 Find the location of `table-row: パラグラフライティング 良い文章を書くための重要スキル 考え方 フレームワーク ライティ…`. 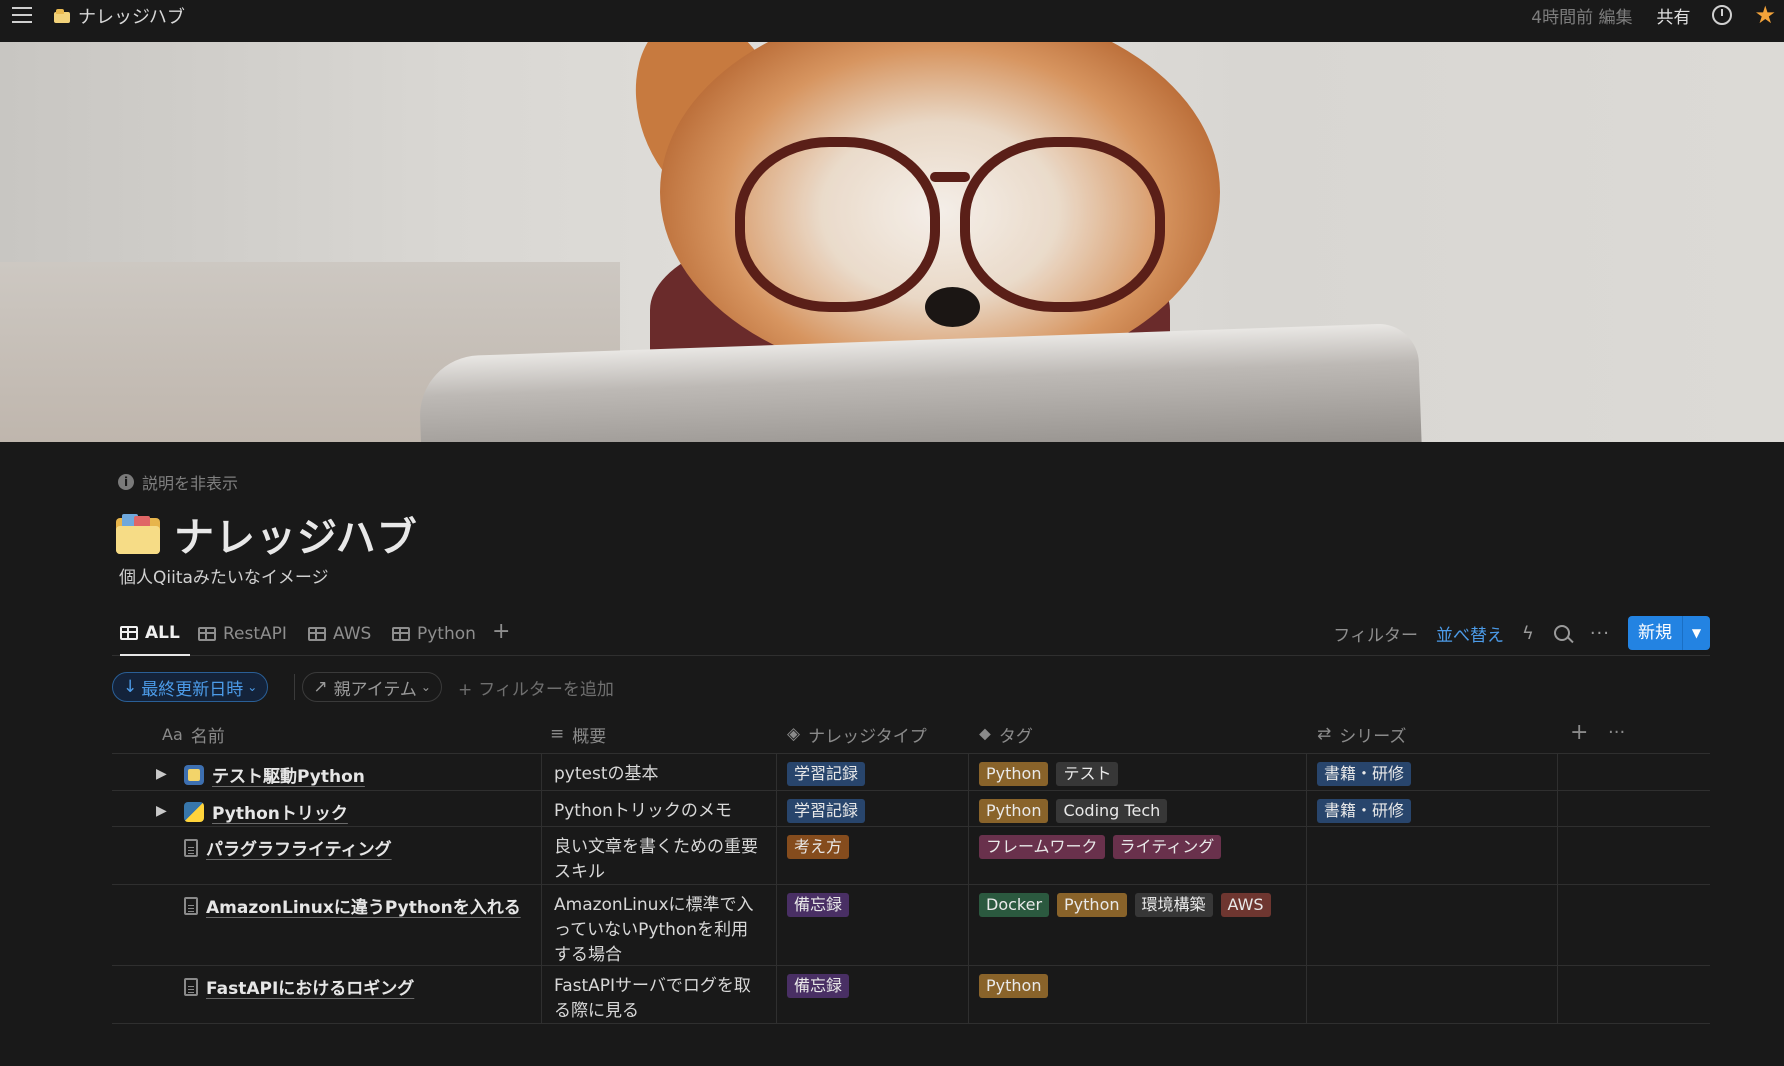

table-row: パラグラフライティング 良い文章を書くための重要スキル 考え方 フレームワーク ライティ… is located at coordinates (911, 856).